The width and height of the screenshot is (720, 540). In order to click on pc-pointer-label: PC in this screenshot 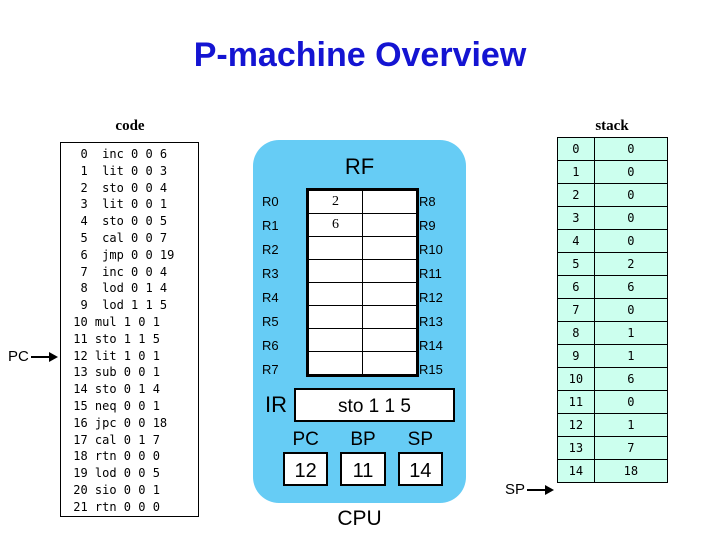, I will do `click(18, 356)`.